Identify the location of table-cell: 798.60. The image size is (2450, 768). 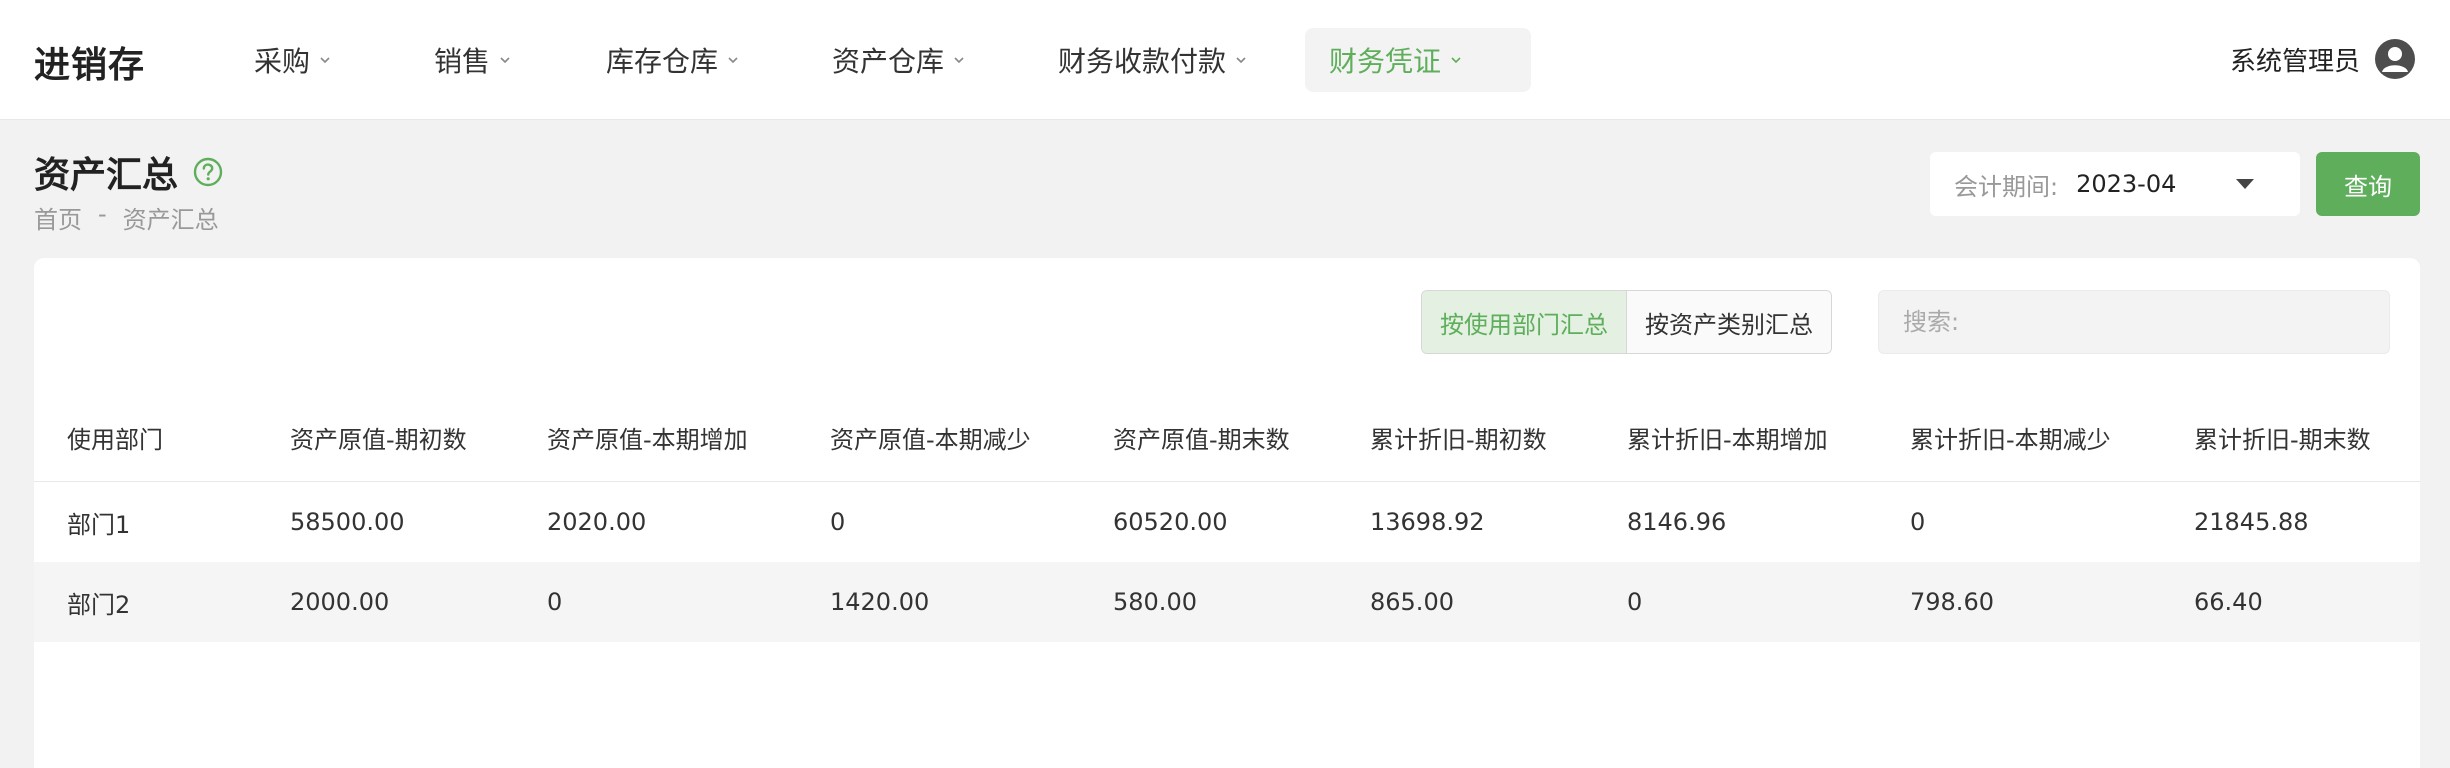
(1952, 602).